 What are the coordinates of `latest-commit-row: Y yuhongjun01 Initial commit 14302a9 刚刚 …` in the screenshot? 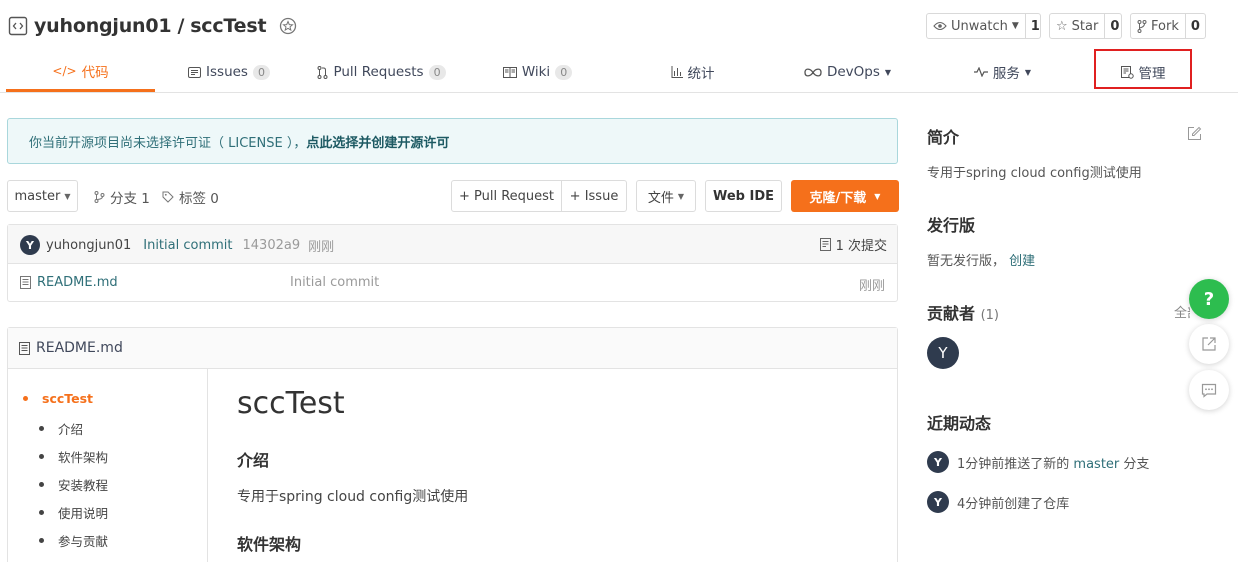 It's located at (452, 244).